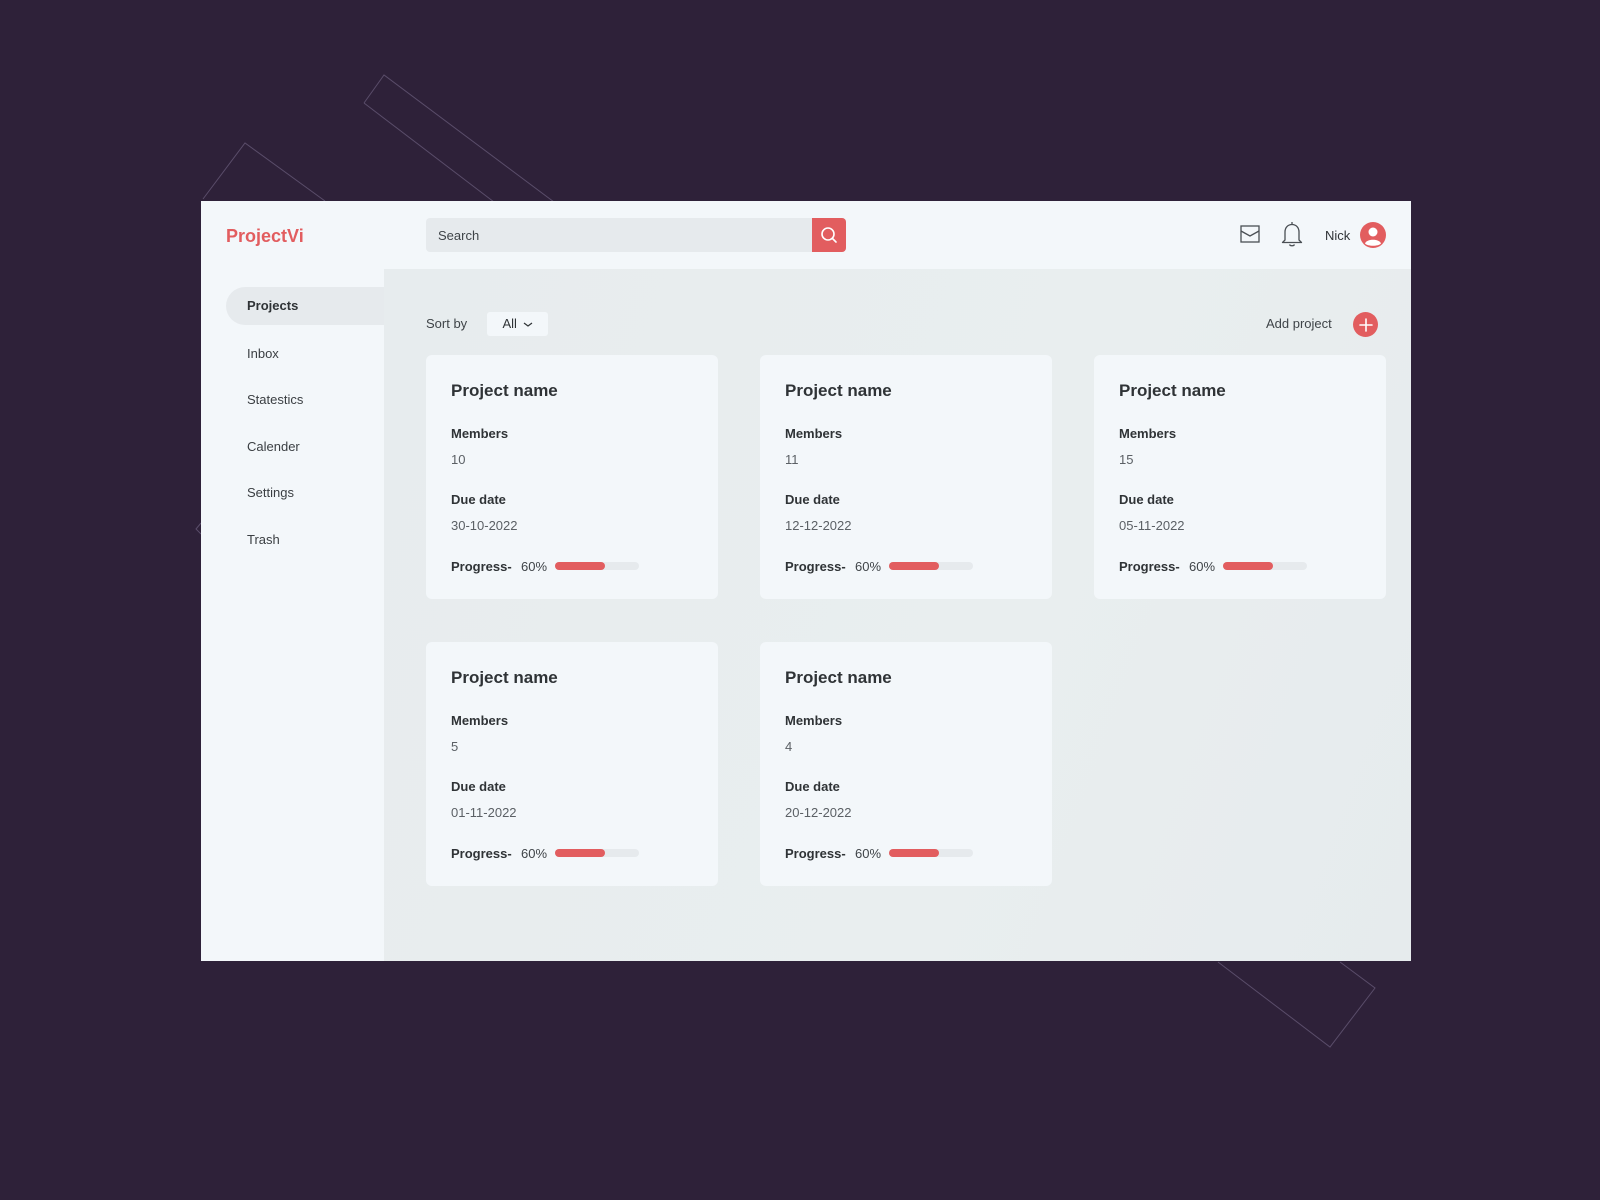  I want to click on sidebar-item-statistics: Statestics, so click(305, 400).